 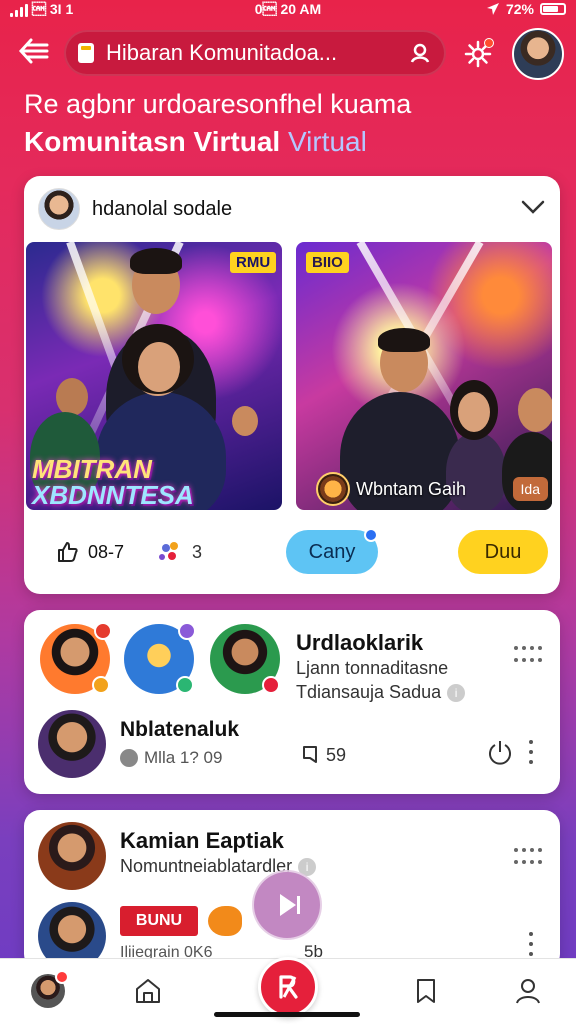 I want to click on create-icon, so click(x=288, y=987).